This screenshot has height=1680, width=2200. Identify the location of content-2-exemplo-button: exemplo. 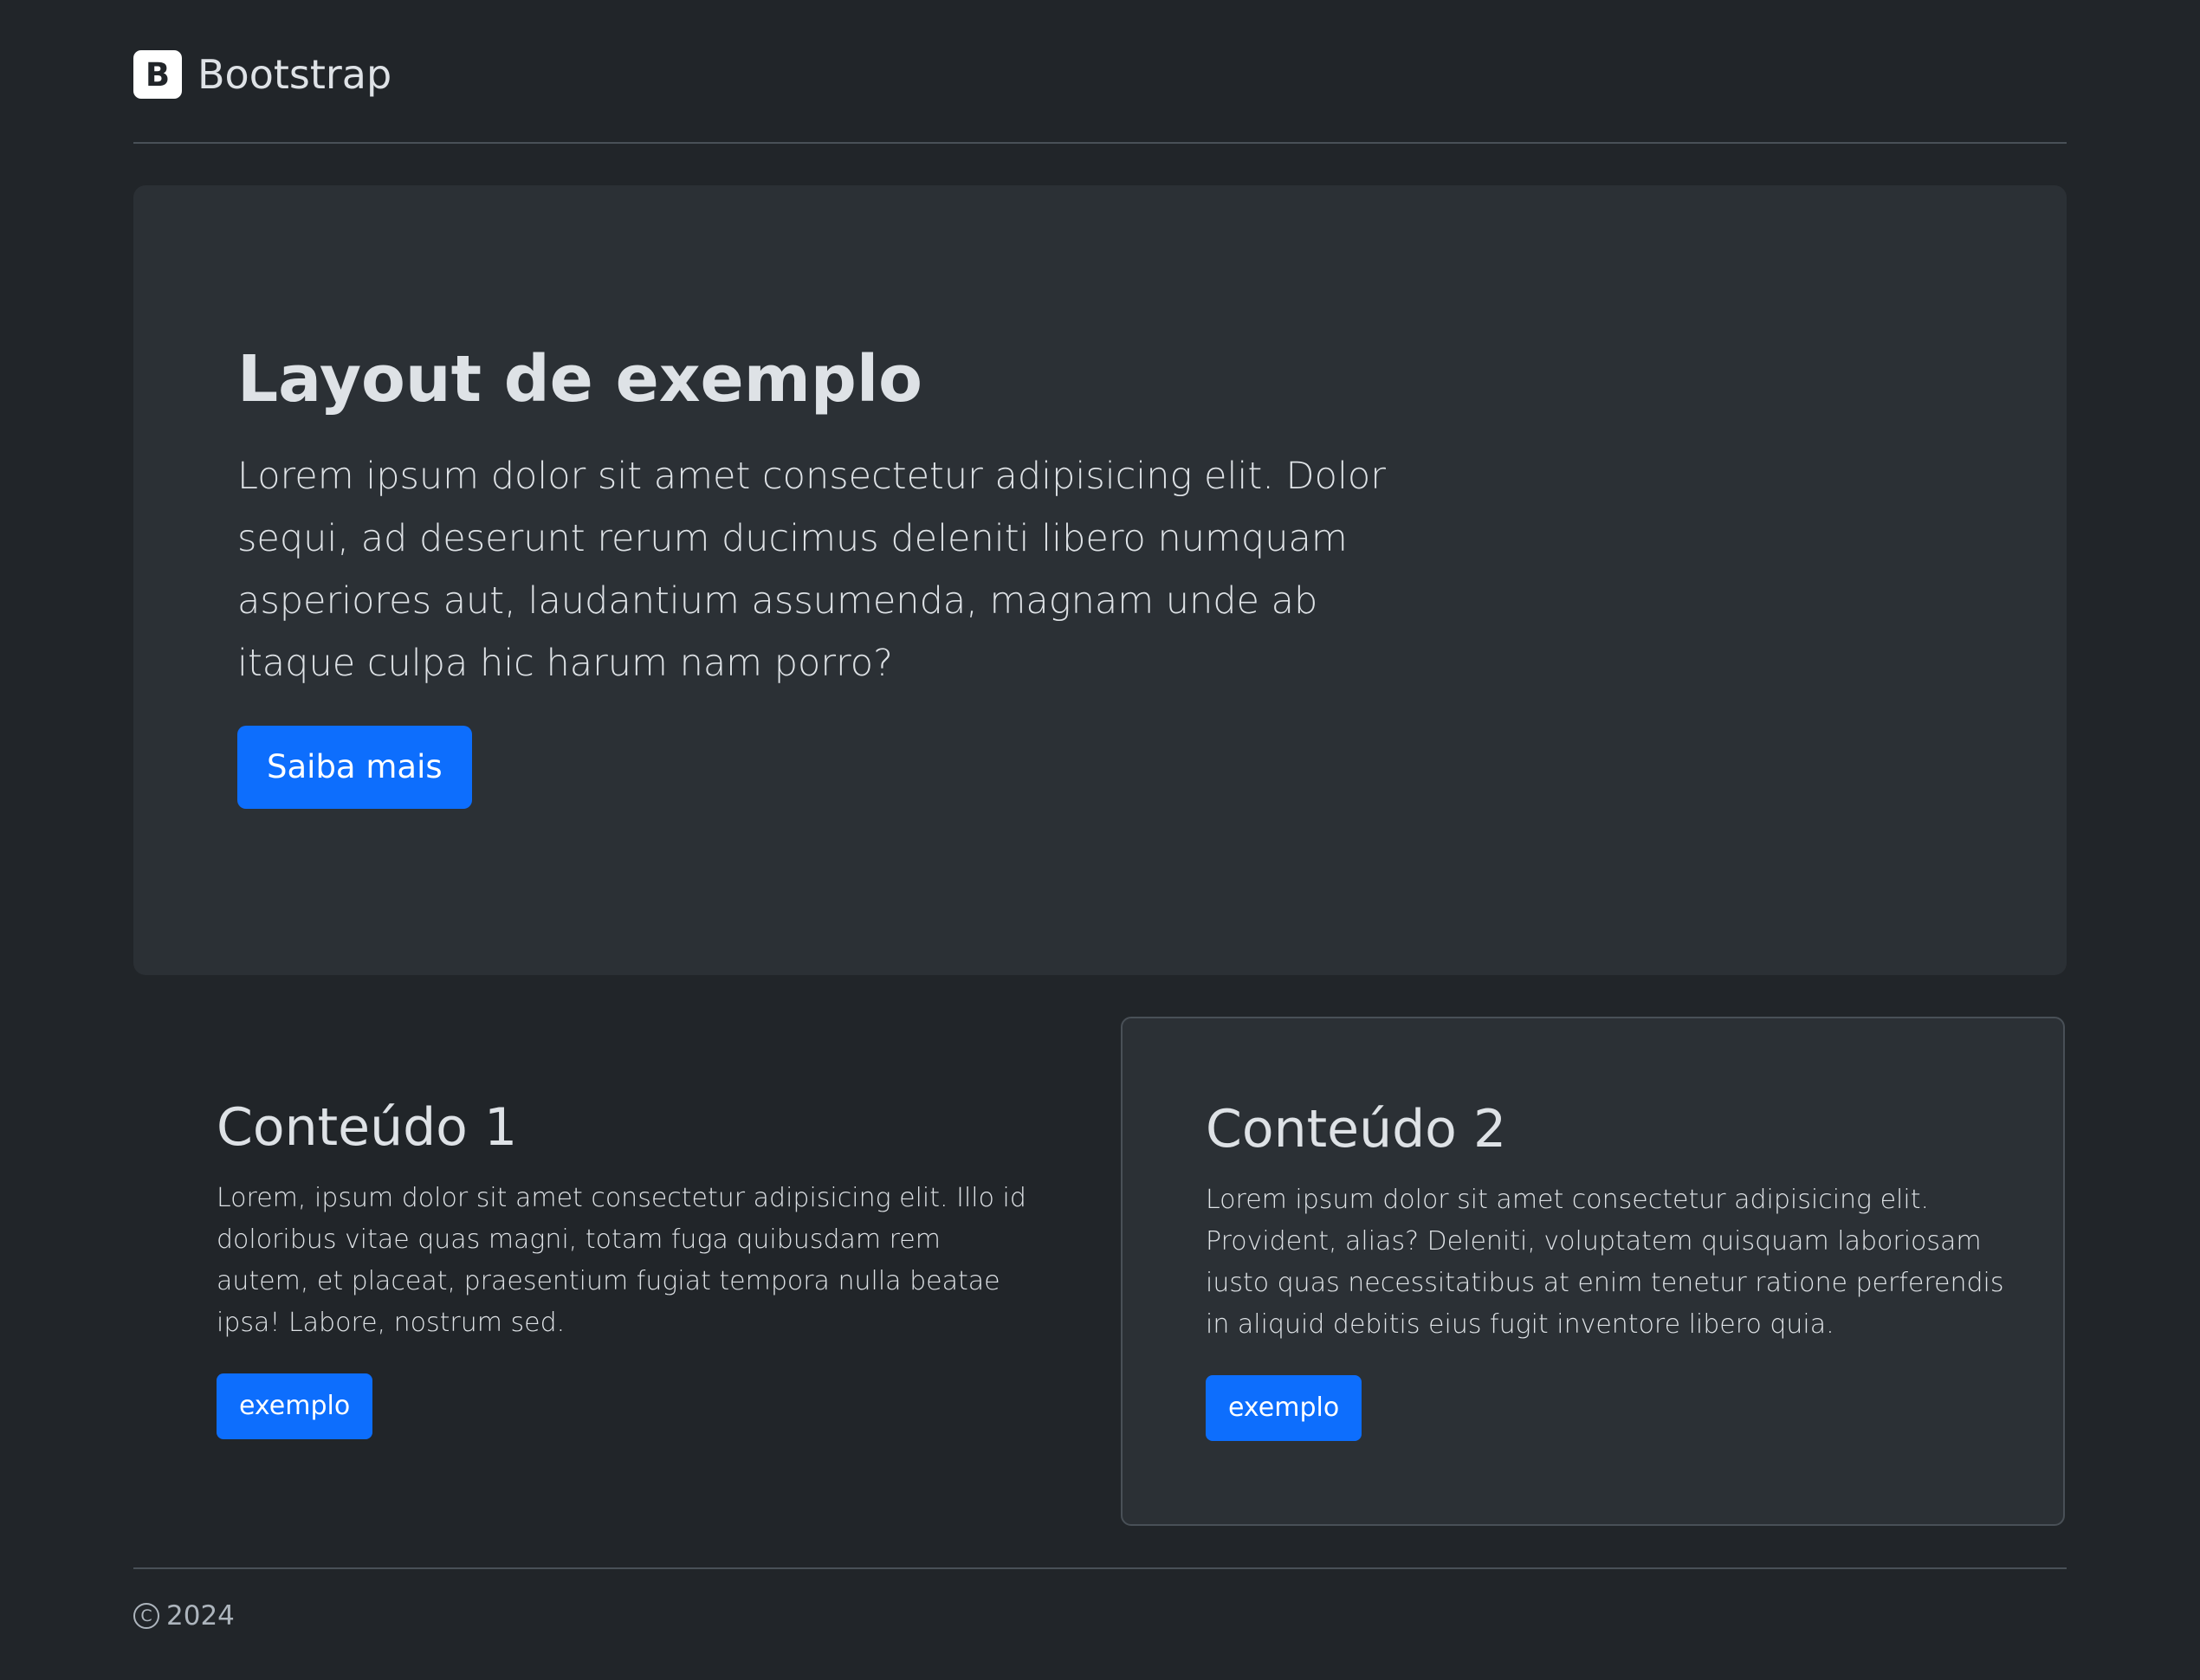
(1284, 1408).